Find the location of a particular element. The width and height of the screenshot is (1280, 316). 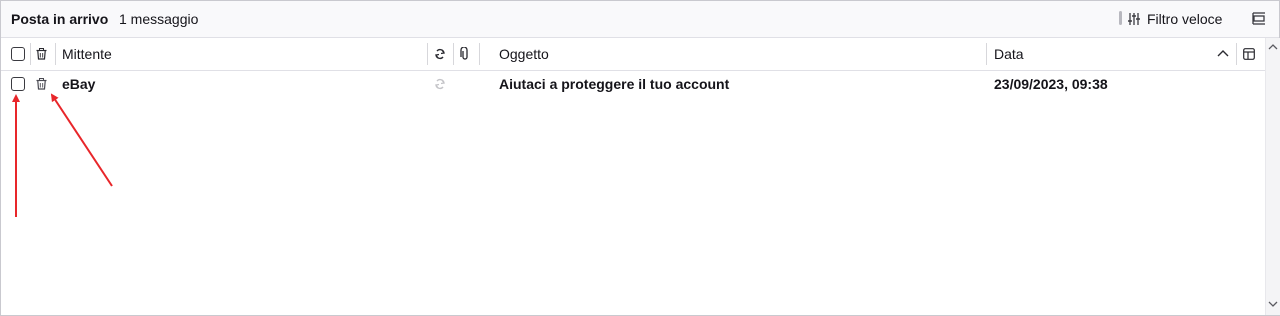

thread-status-icon is located at coordinates (440, 84).